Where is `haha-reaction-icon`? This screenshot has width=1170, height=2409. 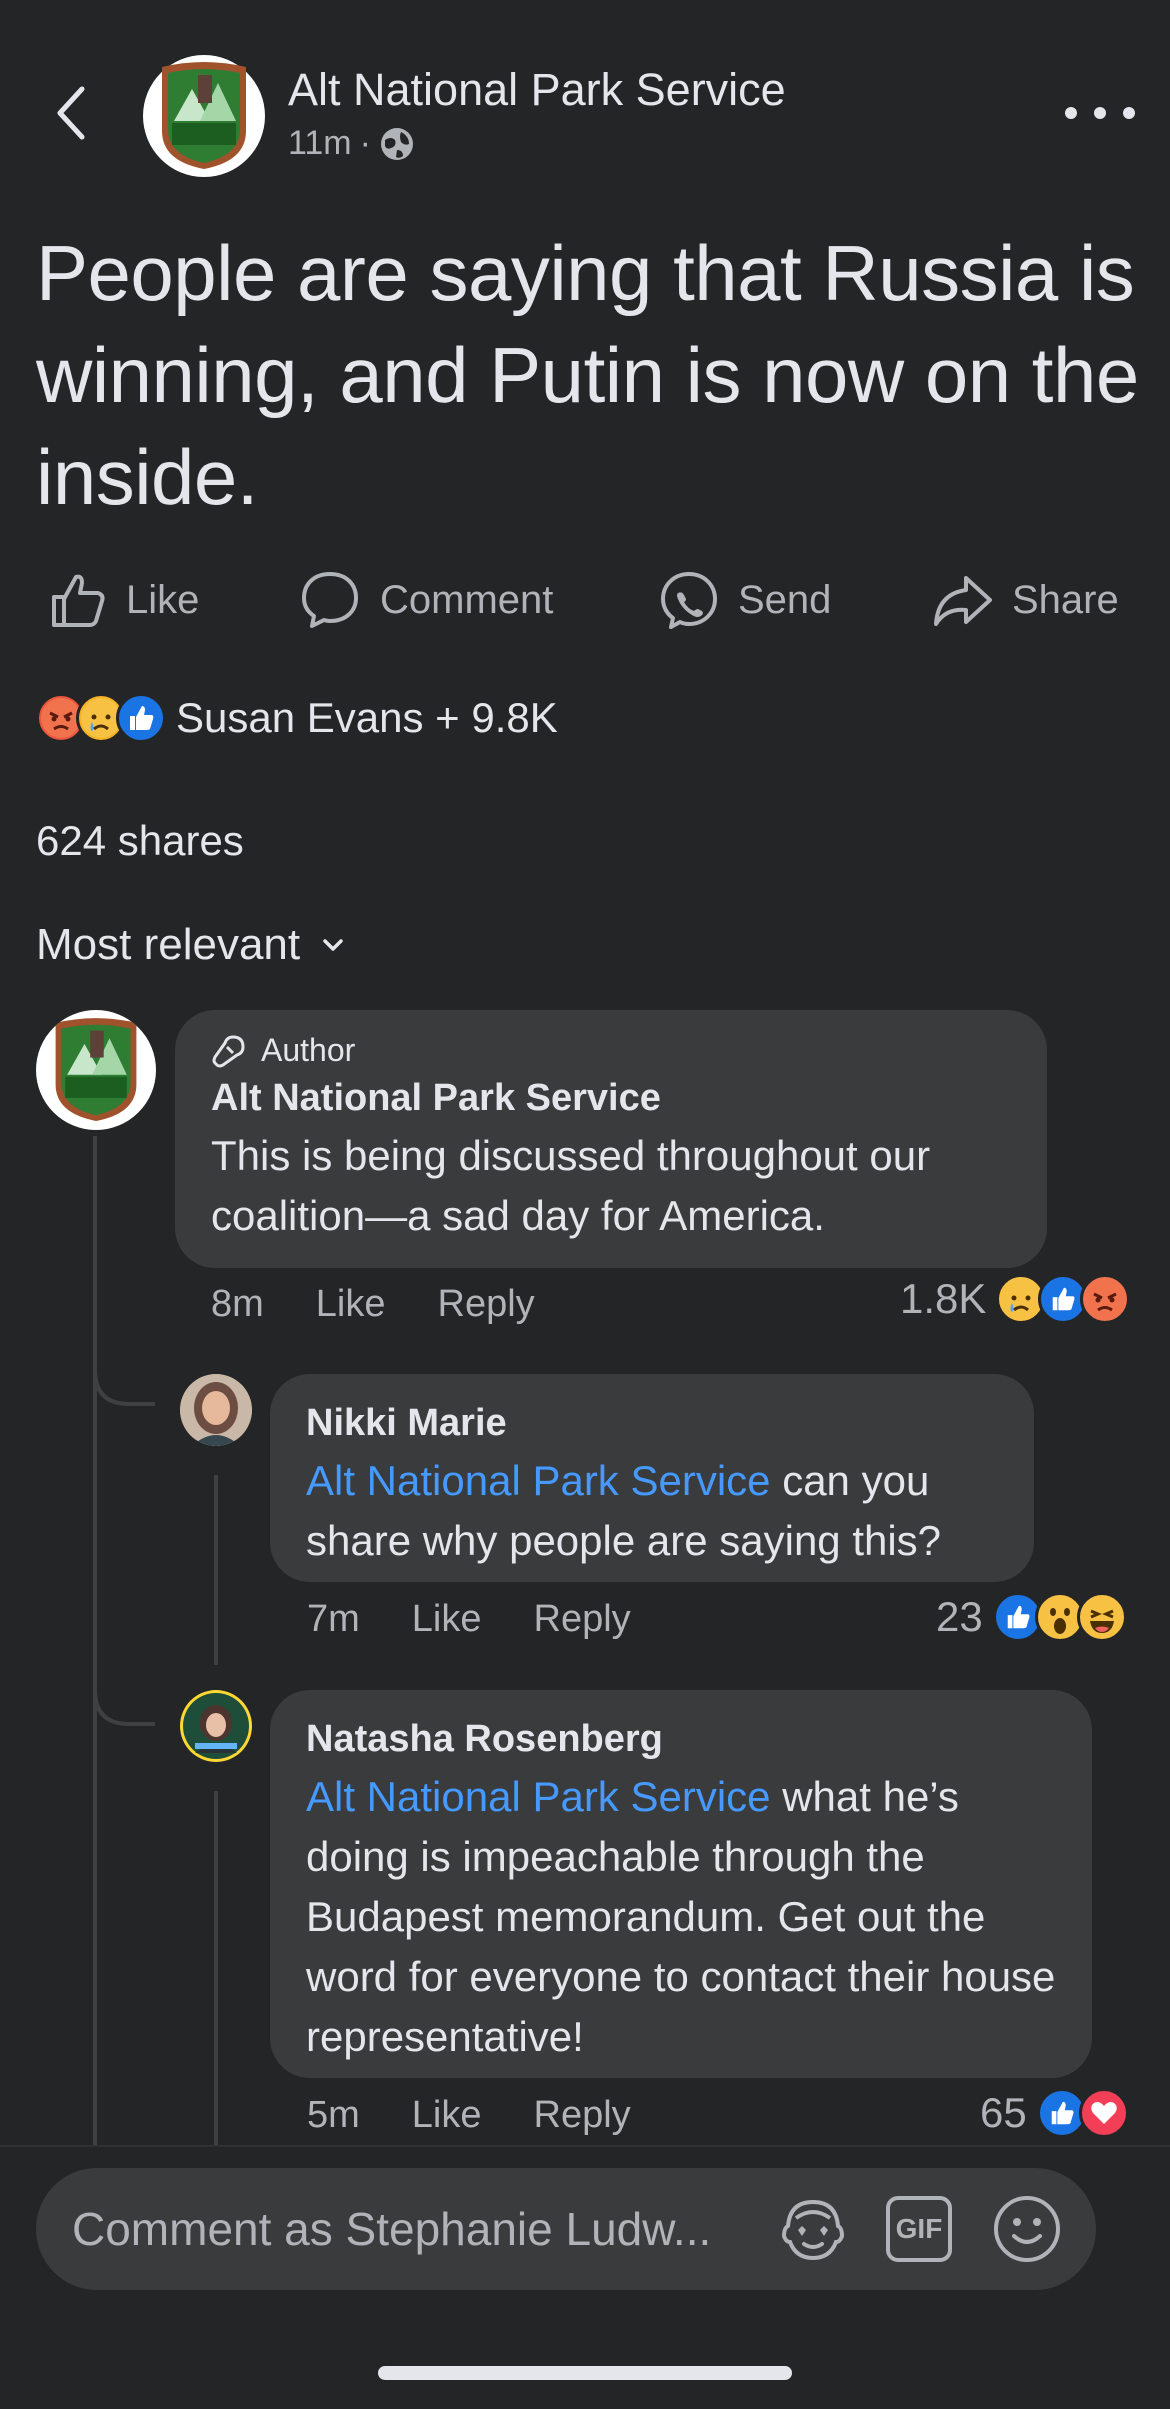 haha-reaction-icon is located at coordinates (1101, 1617).